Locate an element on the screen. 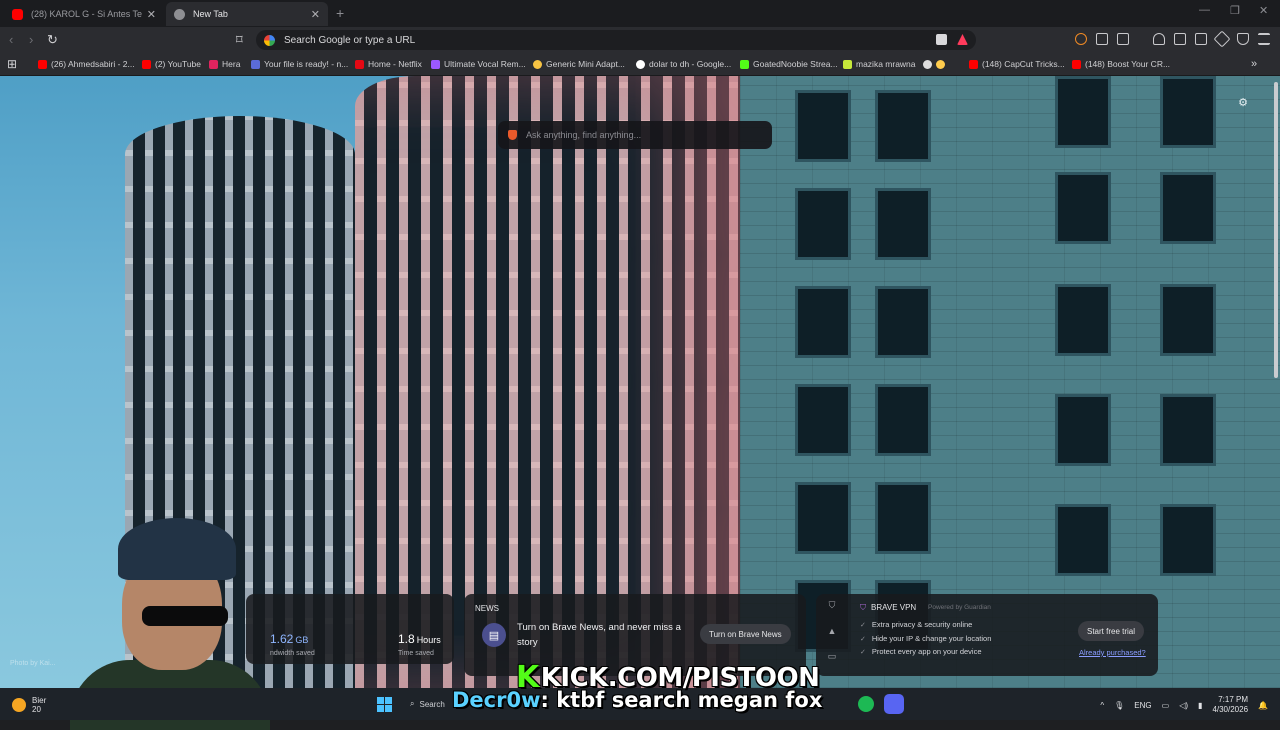 The width and height of the screenshot is (1280, 730). network-icon: ▭ is located at coordinates (1166, 705).